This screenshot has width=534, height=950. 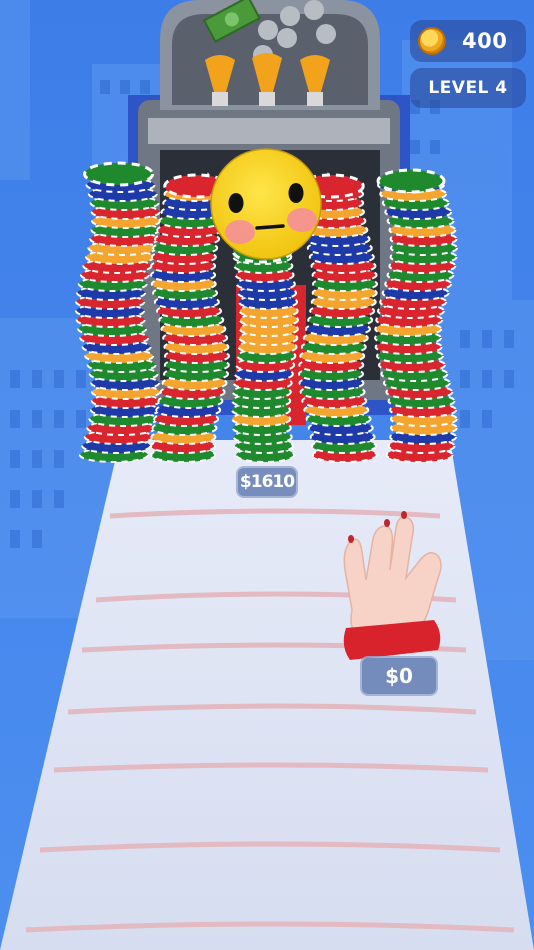 I want to click on coin-count: 400, so click(x=485, y=41).